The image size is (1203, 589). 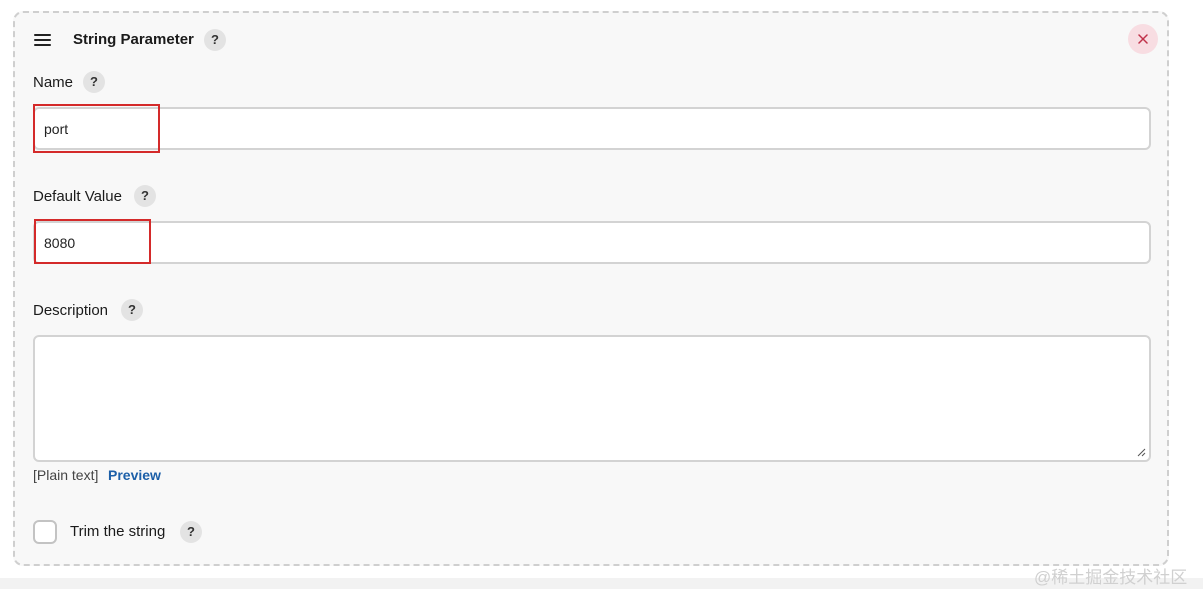 I want to click on description-label: Description, so click(x=71, y=310).